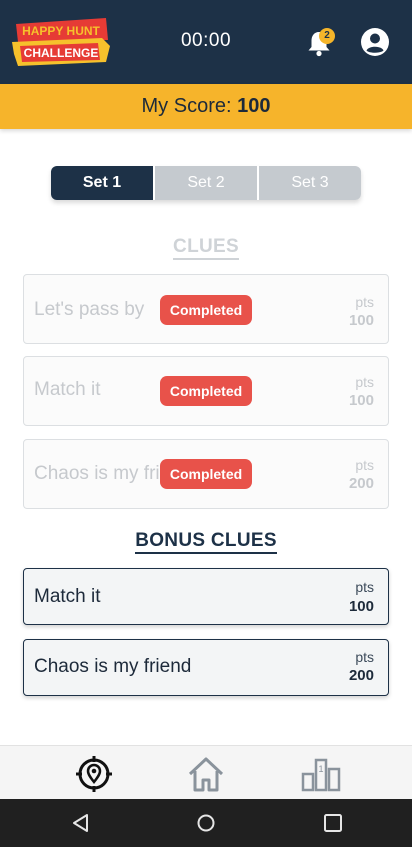 The height and width of the screenshot is (847, 412). I want to click on bottom-nav: 1, so click(206, 772).